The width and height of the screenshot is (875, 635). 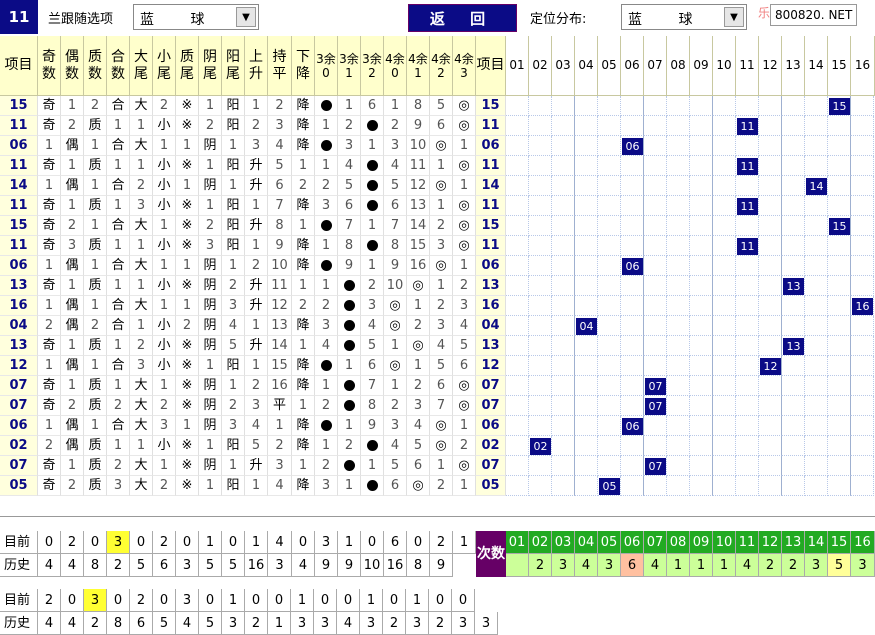 I want to click on grid-column-header: 04, so click(x=586, y=66).